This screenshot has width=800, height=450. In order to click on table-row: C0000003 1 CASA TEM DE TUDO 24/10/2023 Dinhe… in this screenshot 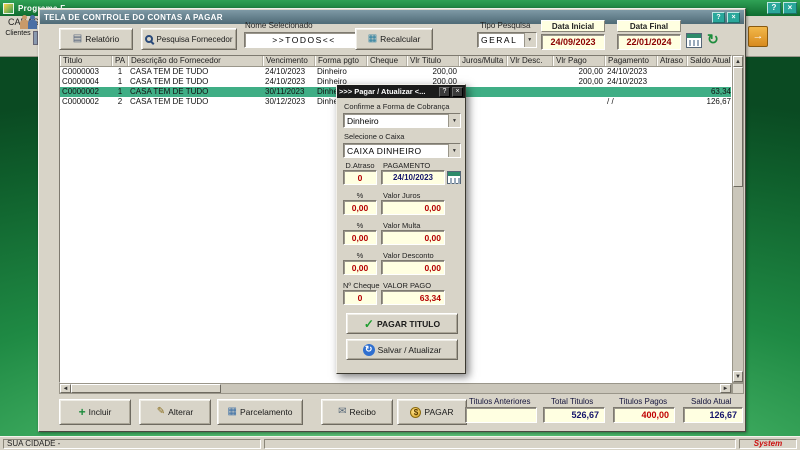, I will do `click(395, 72)`.